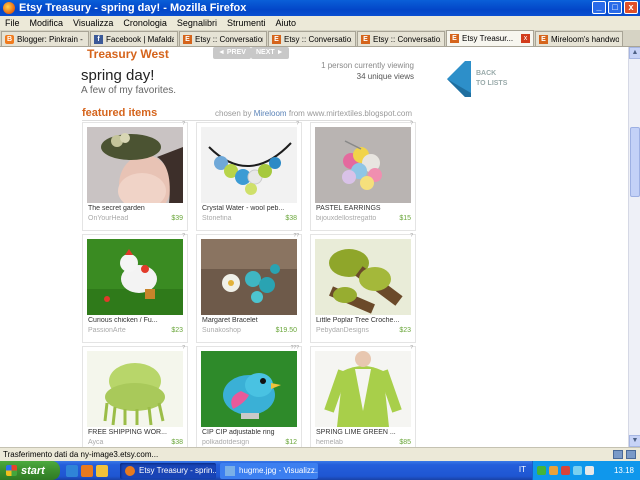 This screenshot has height=480, width=640. Describe the element at coordinates (232, 53) in the screenshot. I see `prev-button: ◄ PREV` at that location.